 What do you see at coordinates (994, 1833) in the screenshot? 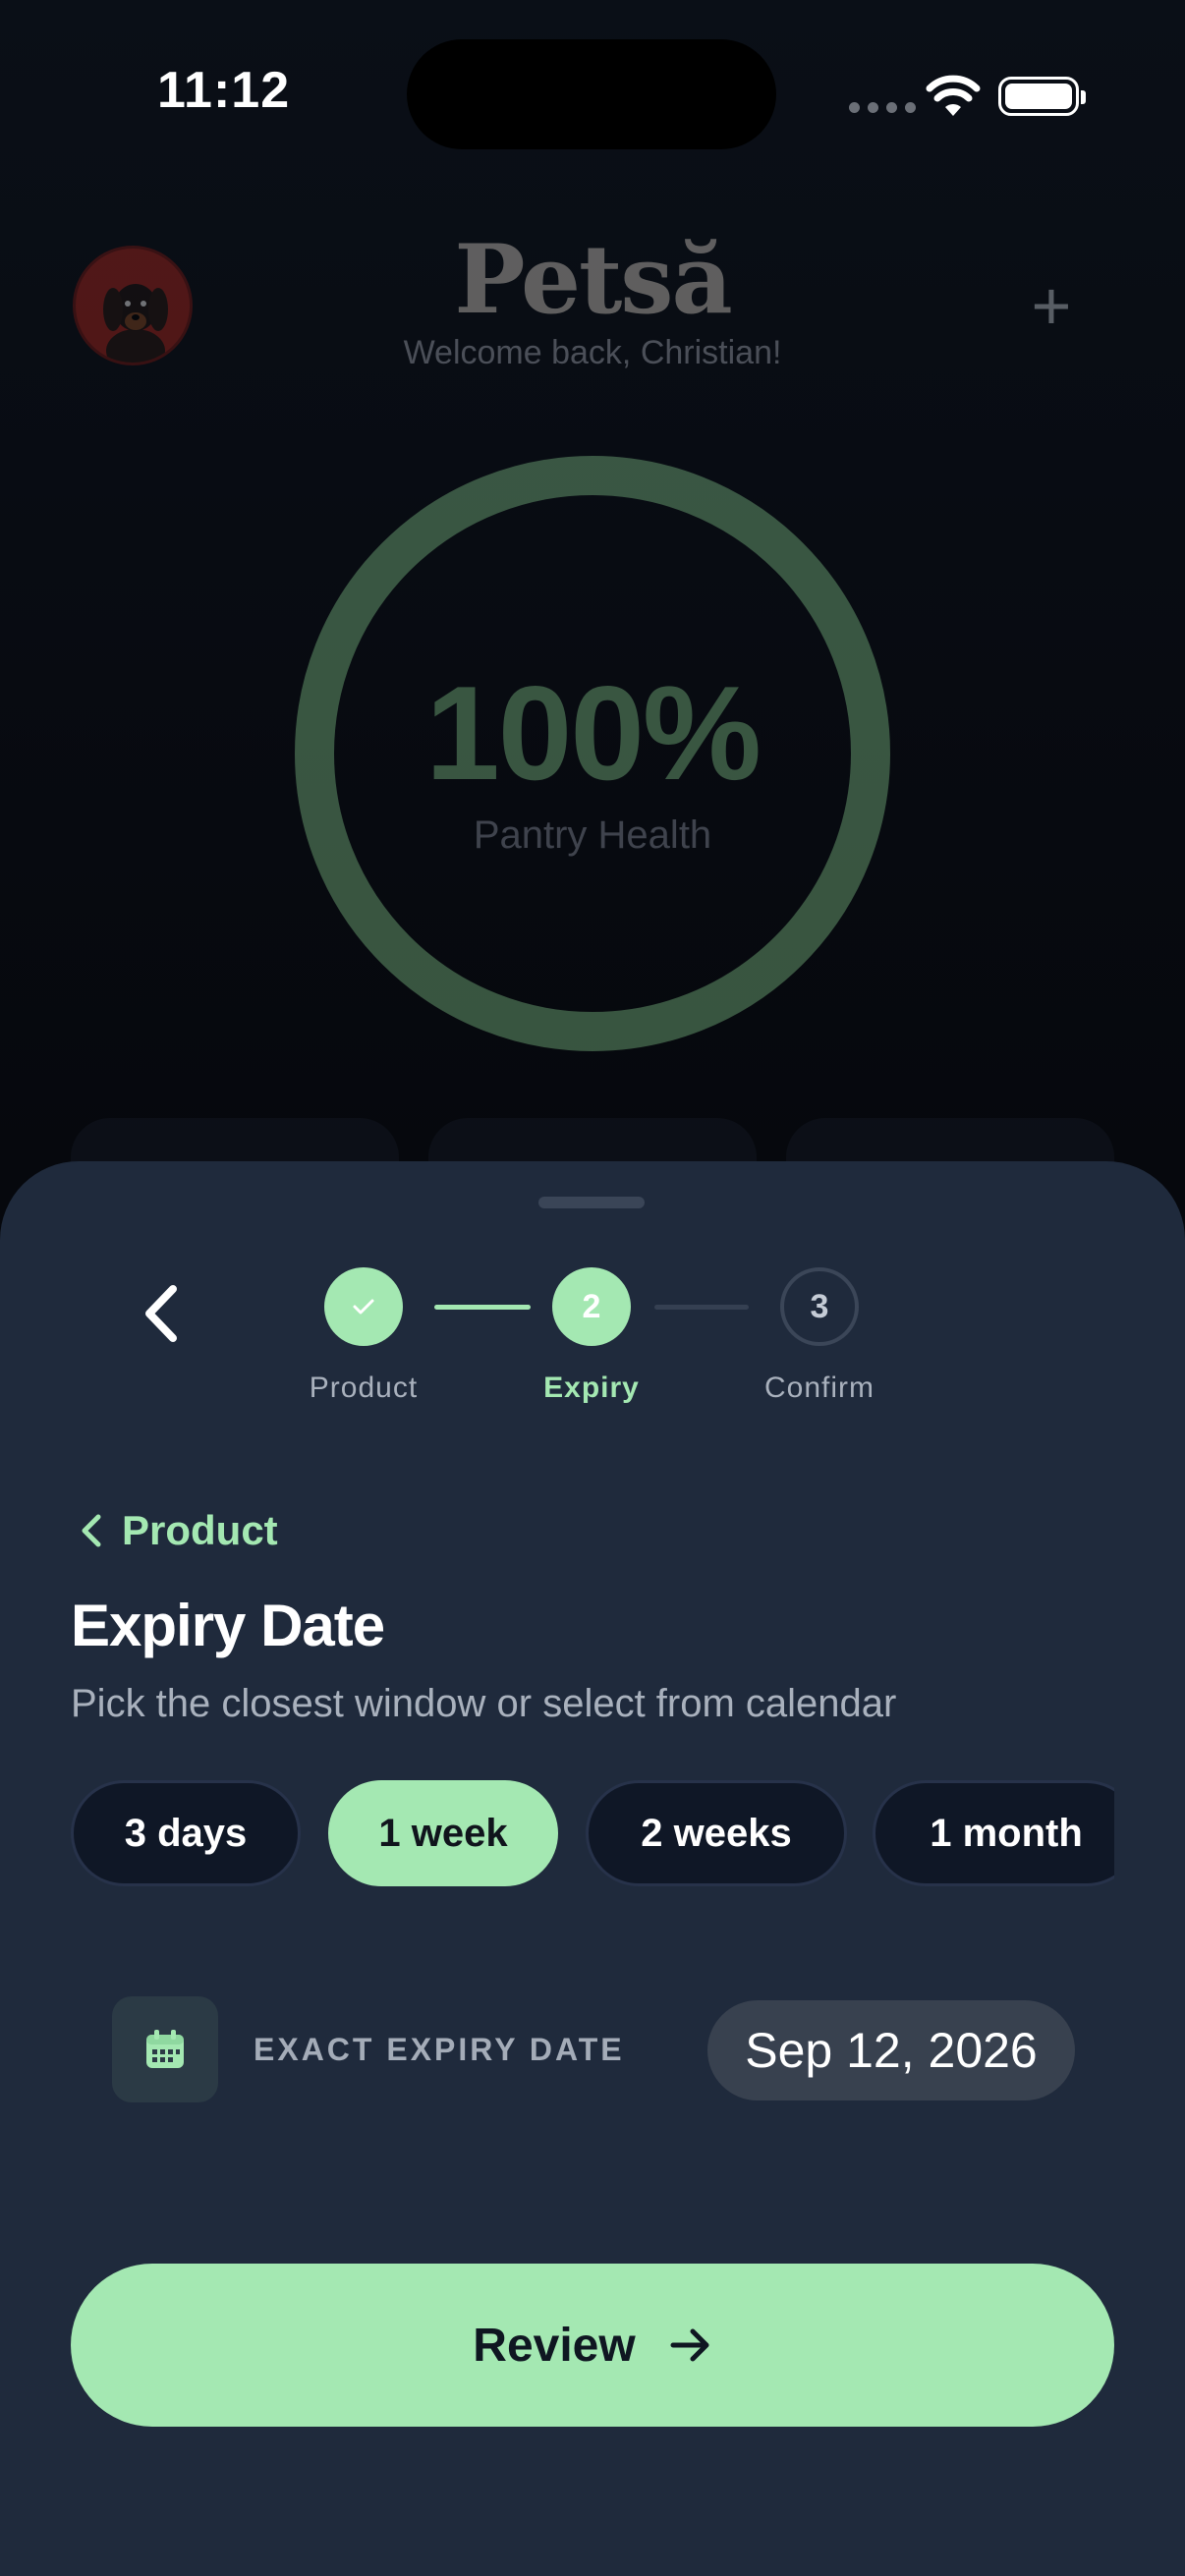
I see `chip-1-month: 1 month` at bounding box center [994, 1833].